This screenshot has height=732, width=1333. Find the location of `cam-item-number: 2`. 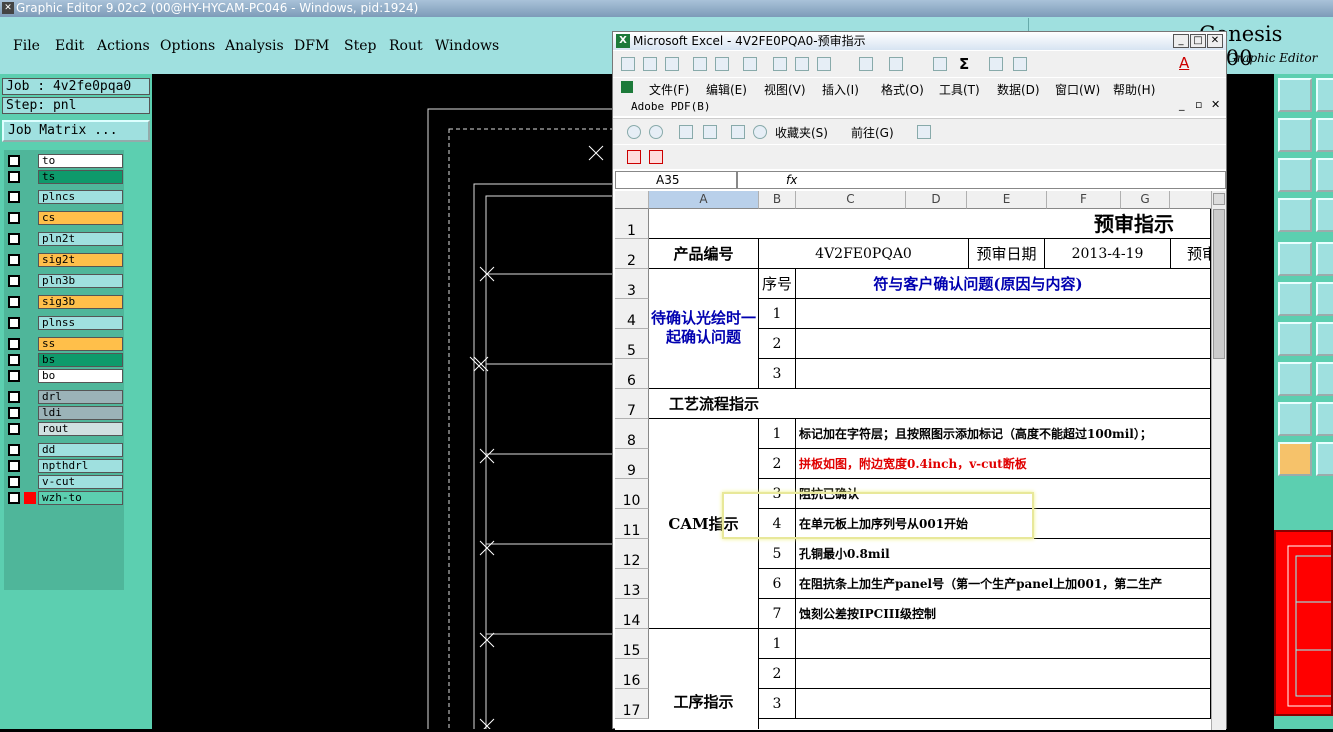

cam-item-number: 2 is located at coordinates (777, 464).